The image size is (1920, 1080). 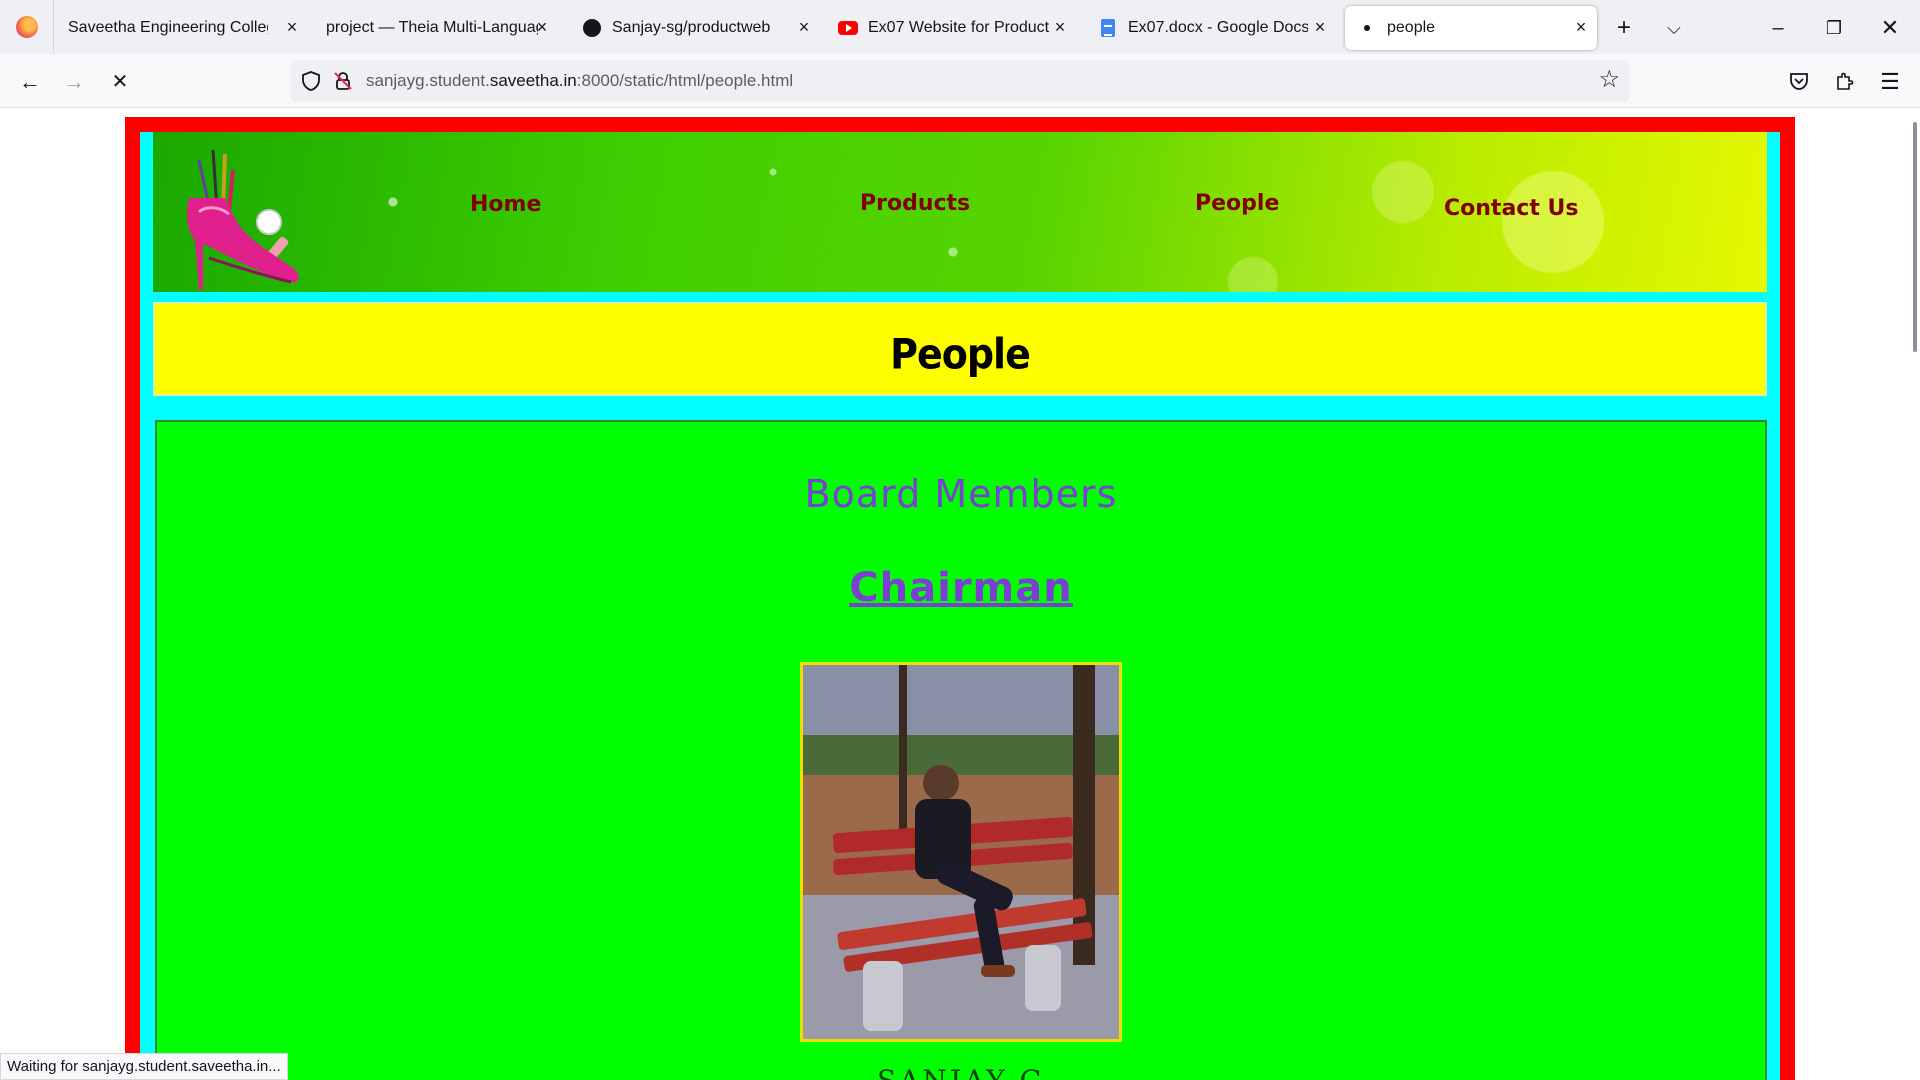 What do you see at coordinates (533, 80) in the screenshot?
I see `url-domain: saveetha.in` at bounding box center [533, 80].